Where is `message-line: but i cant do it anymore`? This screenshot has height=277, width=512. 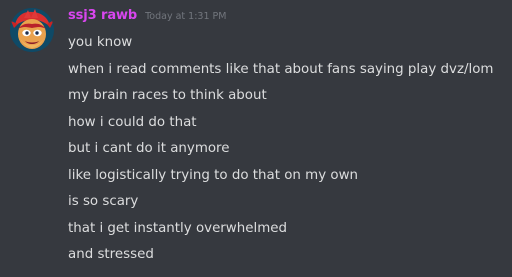 message-line: but i cant do it anymore is located at coordinates (280, 150).